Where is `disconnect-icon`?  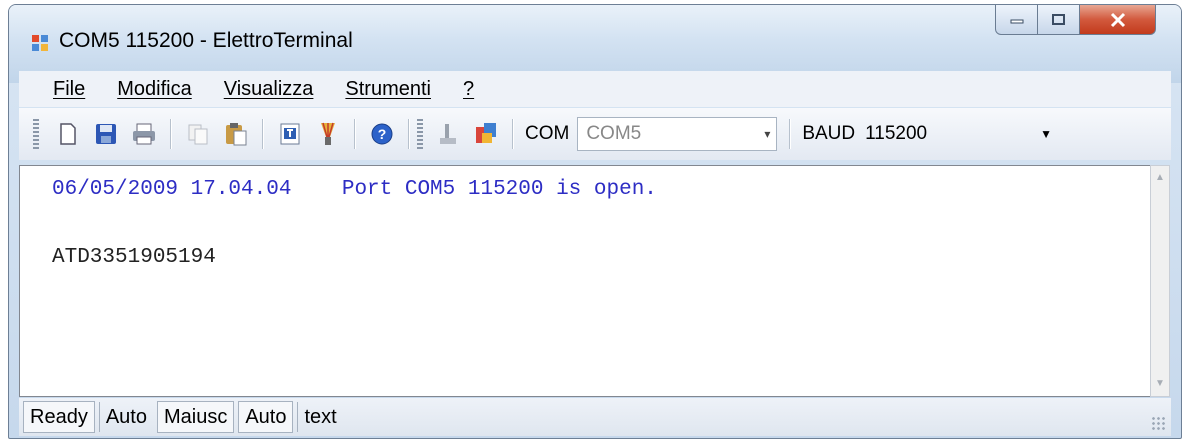
disconnect-icon is located at coordinates (486, 133).